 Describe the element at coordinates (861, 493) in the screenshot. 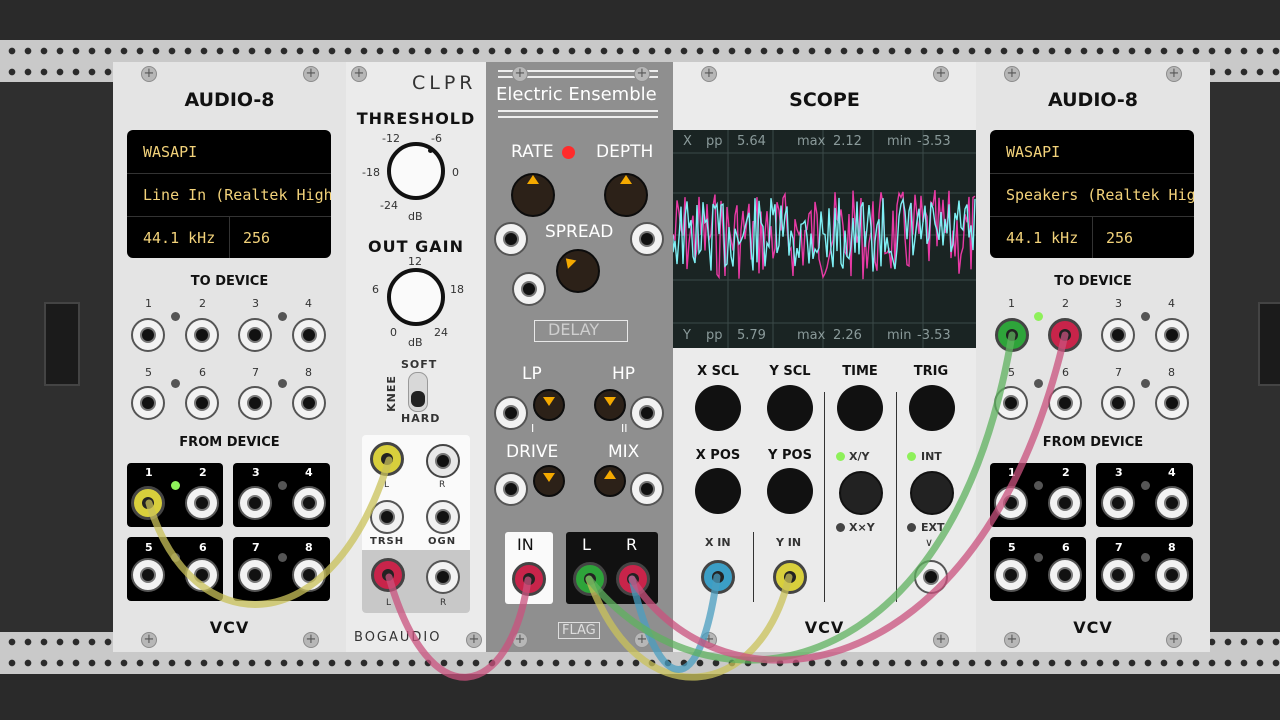

I see `xy-mode-button` at that location.